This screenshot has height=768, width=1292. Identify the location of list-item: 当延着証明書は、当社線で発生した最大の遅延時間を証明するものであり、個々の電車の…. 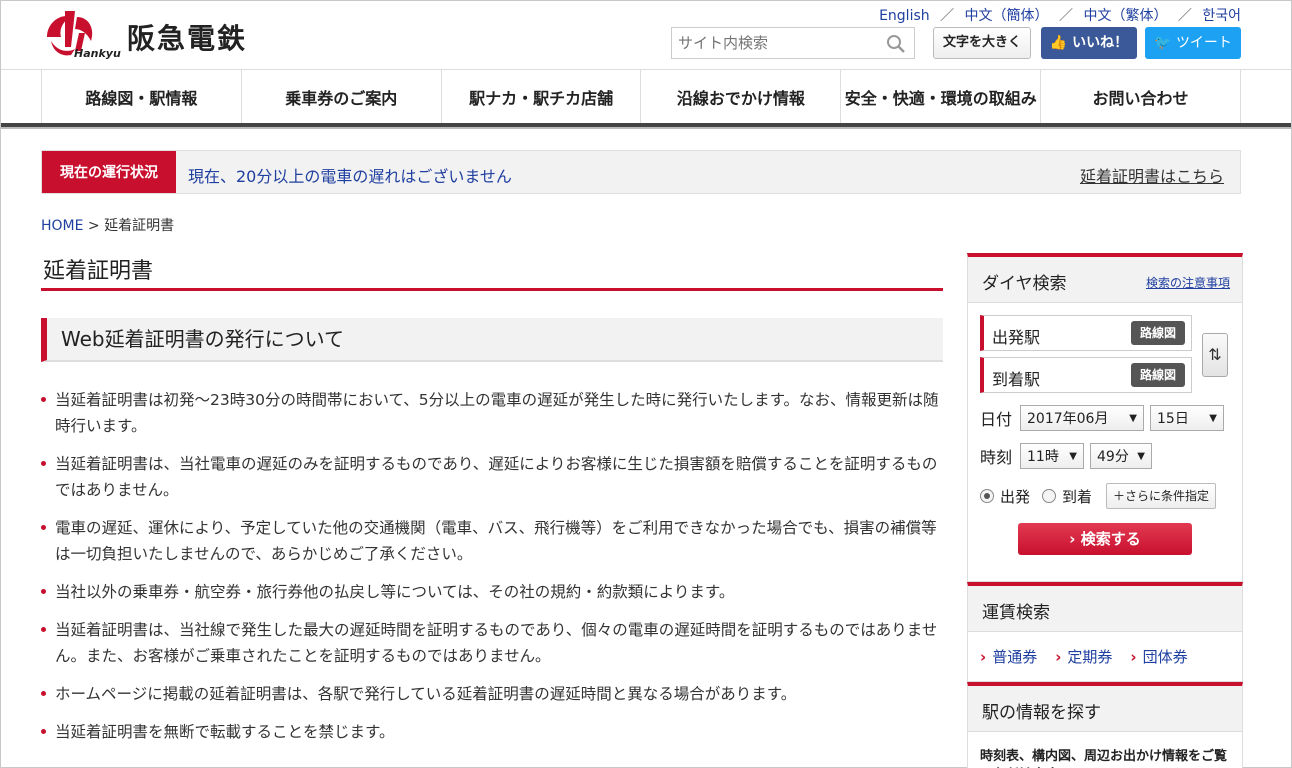
(491, 643).